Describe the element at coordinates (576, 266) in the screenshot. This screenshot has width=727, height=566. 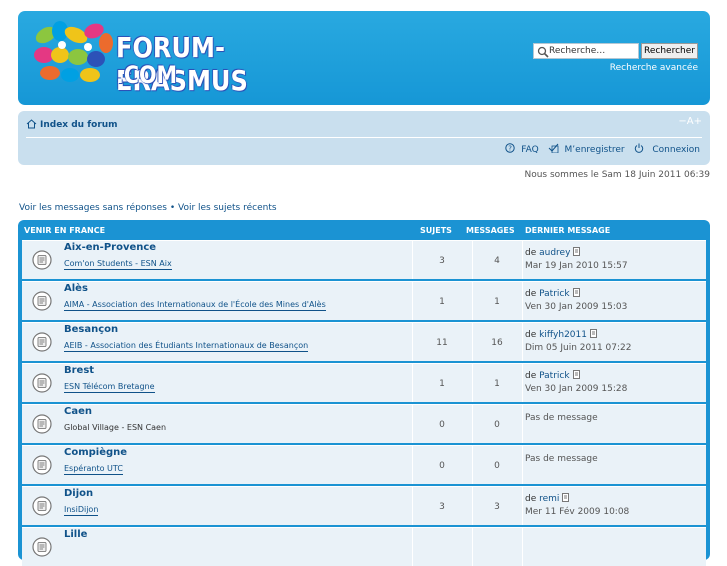
I see `last-post-date: Mar 19 Jan 2010 15:57` at that location.